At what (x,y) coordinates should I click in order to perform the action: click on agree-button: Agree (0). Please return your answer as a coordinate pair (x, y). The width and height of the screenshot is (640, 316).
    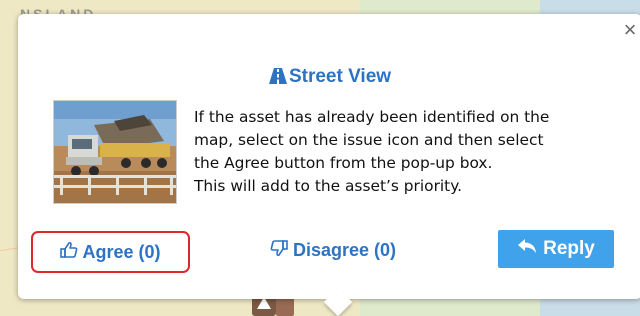
    Looking at the image, I should click on (110, 252).